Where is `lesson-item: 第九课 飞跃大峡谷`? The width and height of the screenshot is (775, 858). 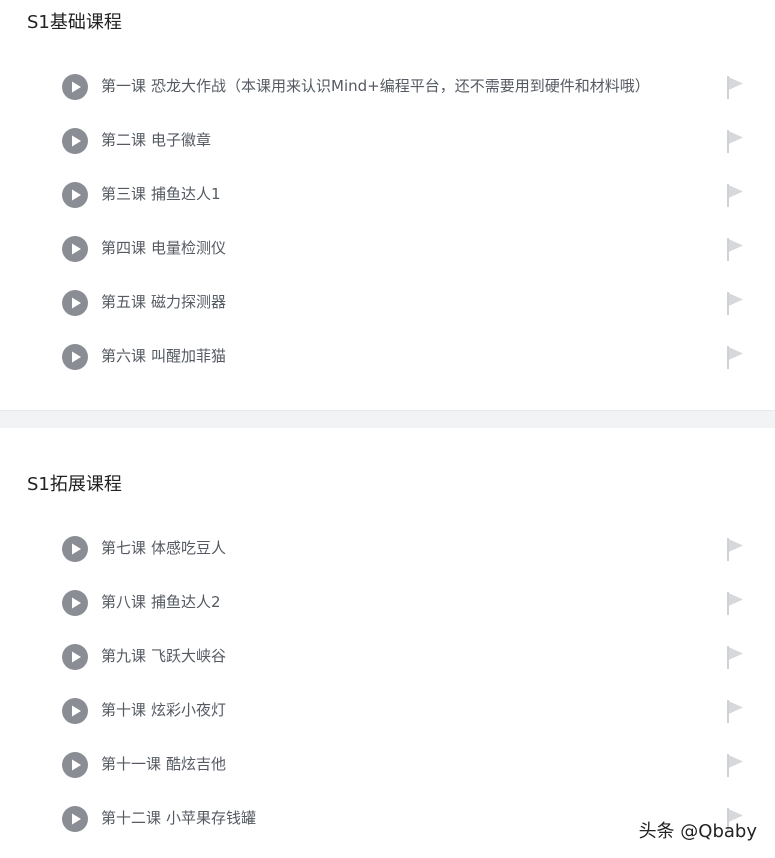
lesson-item: 第九课 飞跃大峡谷 is located at coordinates (387, 656).